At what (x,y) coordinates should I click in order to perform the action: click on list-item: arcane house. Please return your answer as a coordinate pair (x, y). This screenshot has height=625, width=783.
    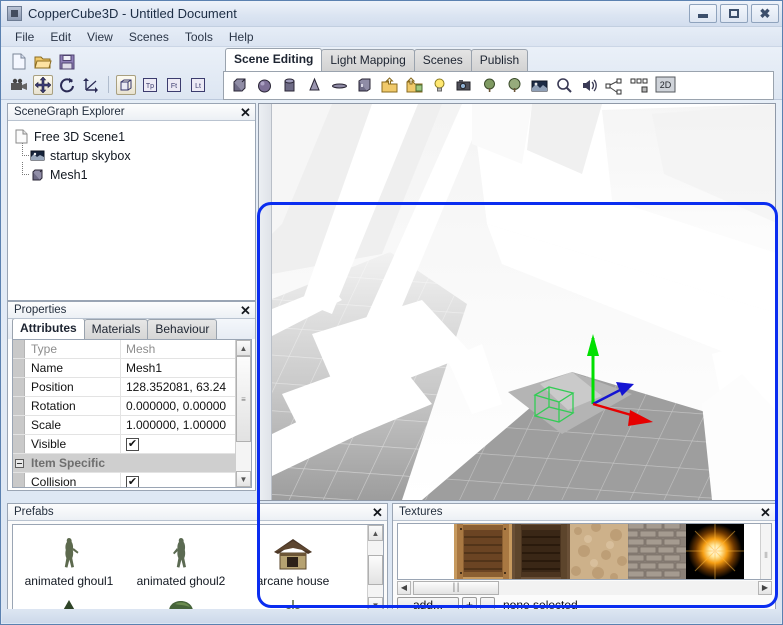
    Looking at the image, I should click on (293, 559).